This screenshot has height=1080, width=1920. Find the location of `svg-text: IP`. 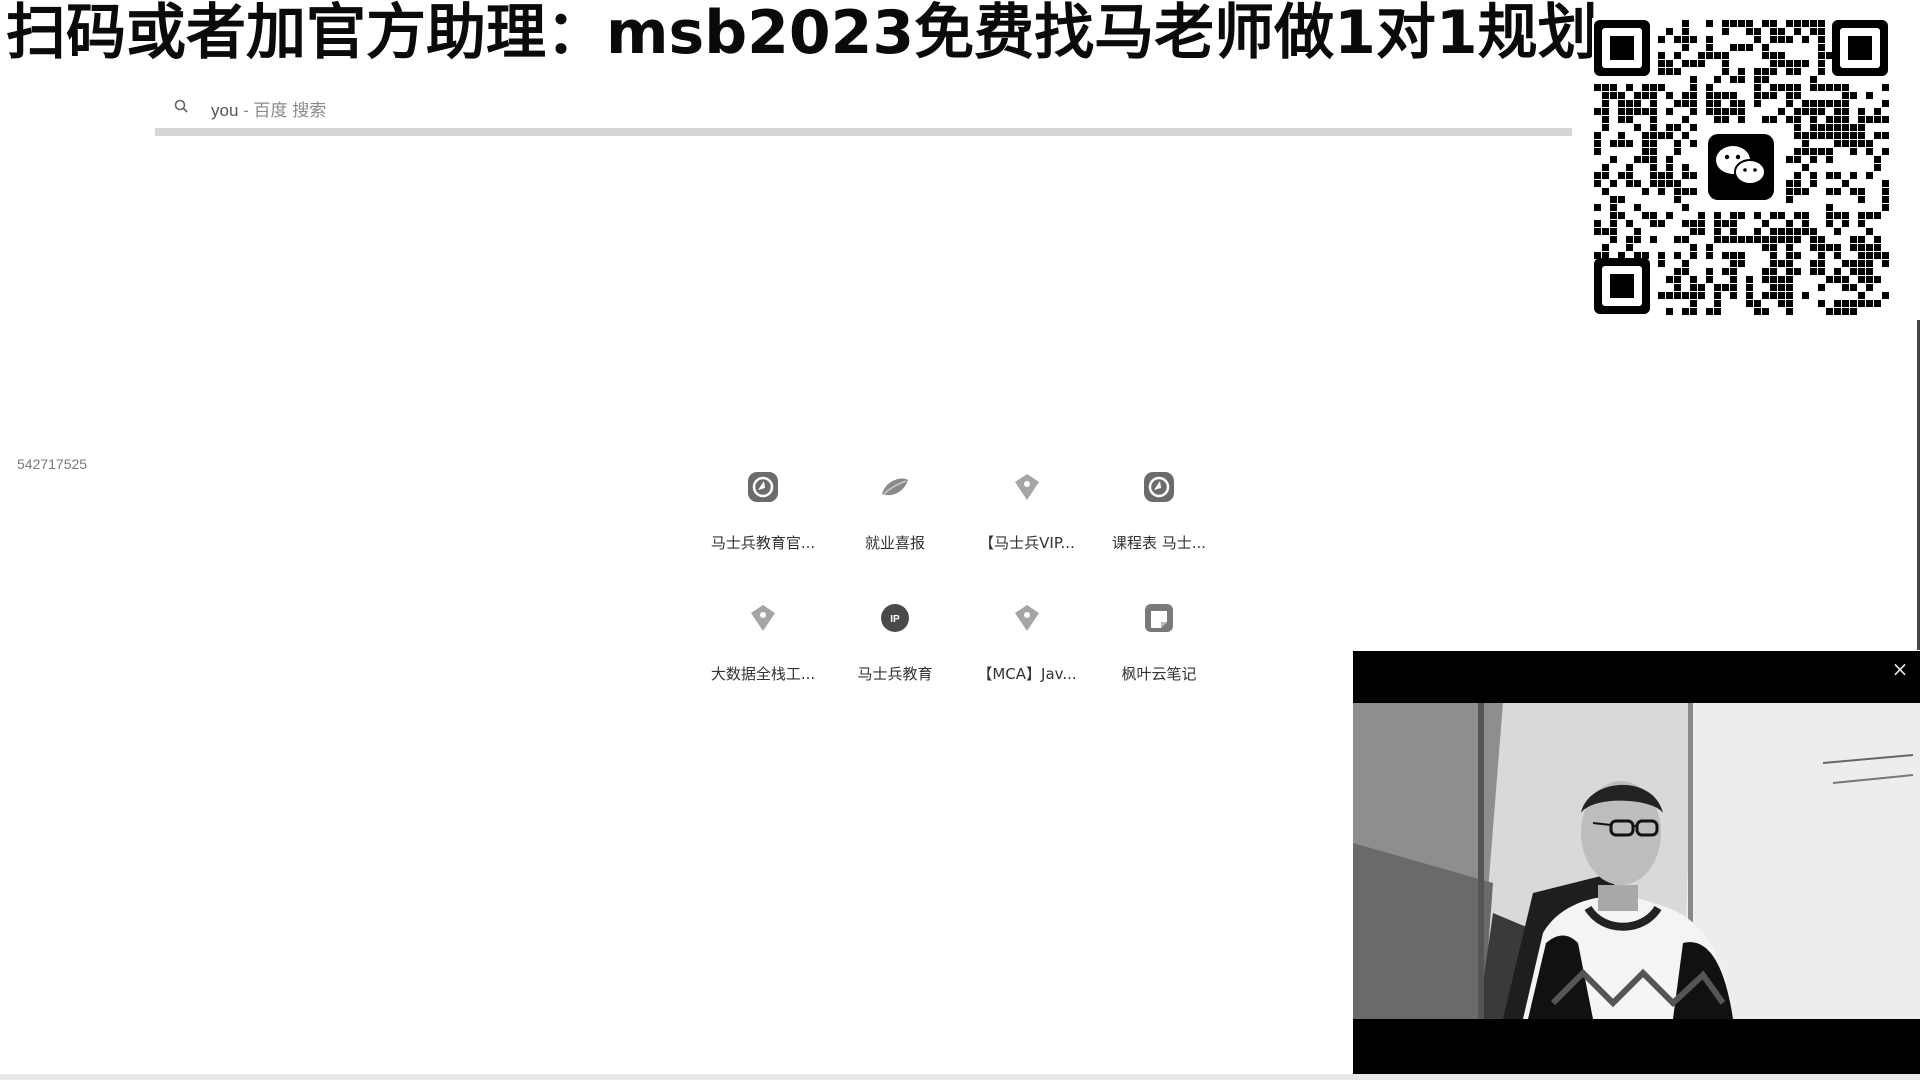

svg-text: IP is located at coordinates (895, 619).